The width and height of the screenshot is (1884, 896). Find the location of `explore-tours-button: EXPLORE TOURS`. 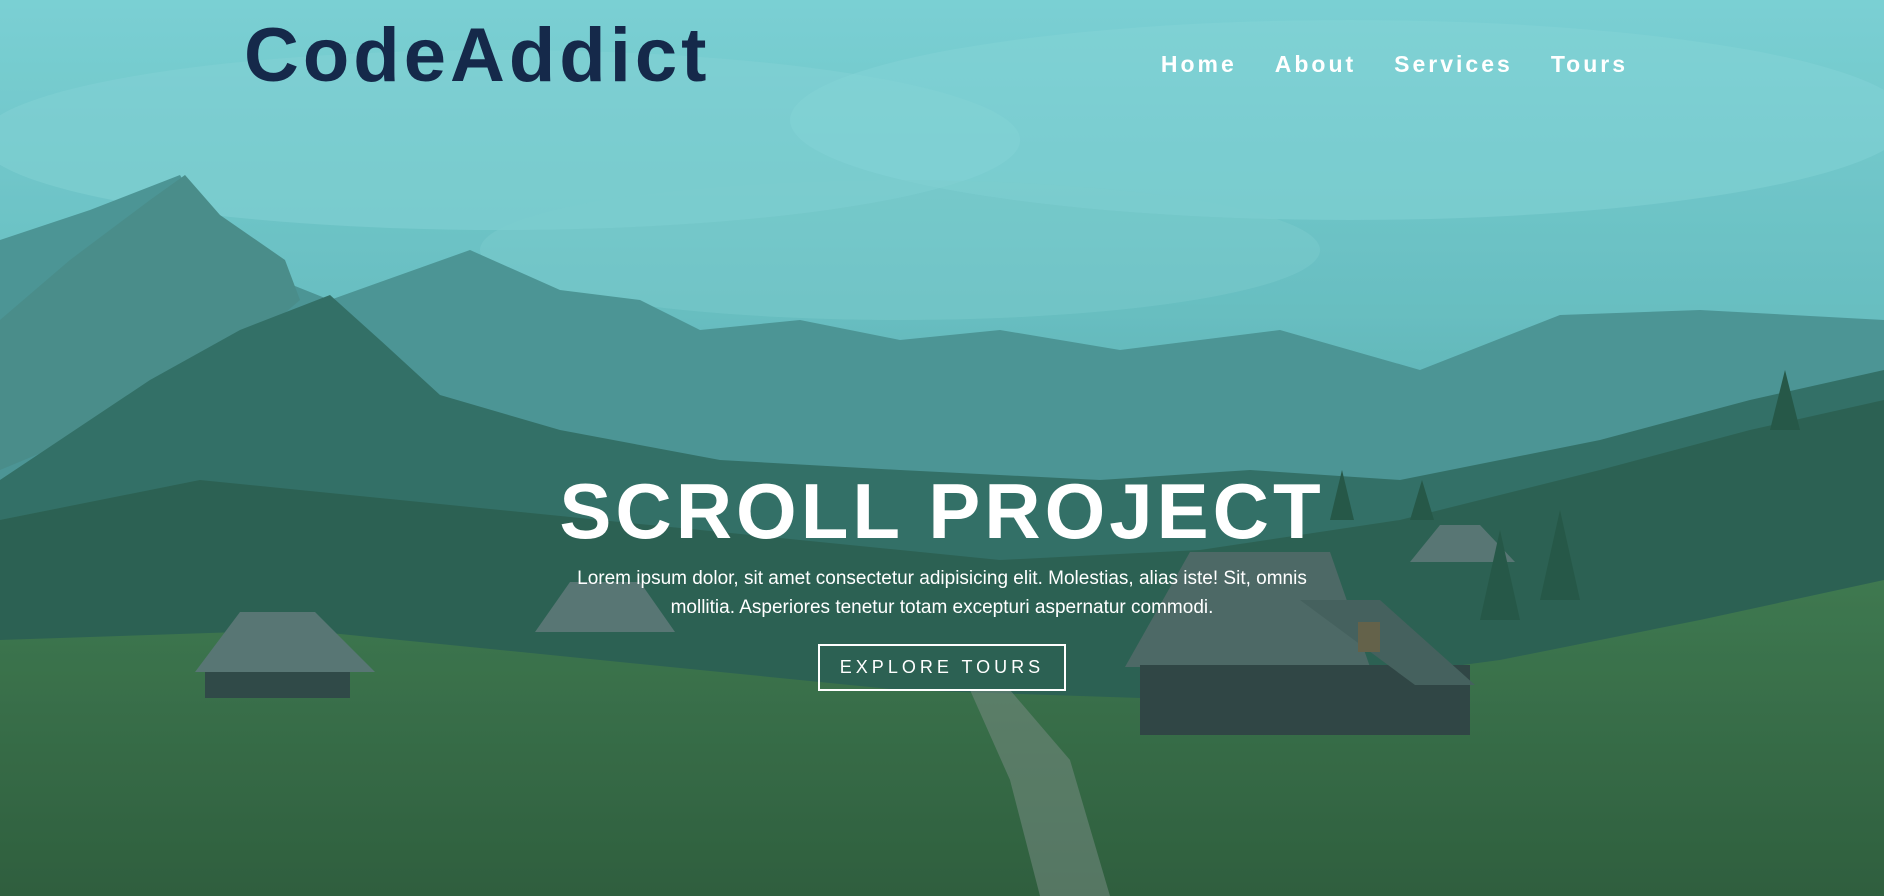

explore-tours-button: EXPLORE TOURS is located at coordinates (942, 667).